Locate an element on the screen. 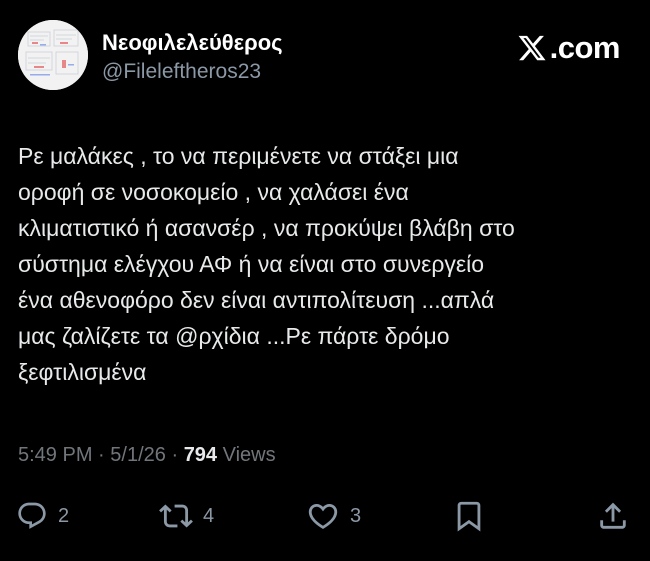 Image resolution: width=650 pixels, height=561 pixels. share-button is located at coordinates (613, 516).